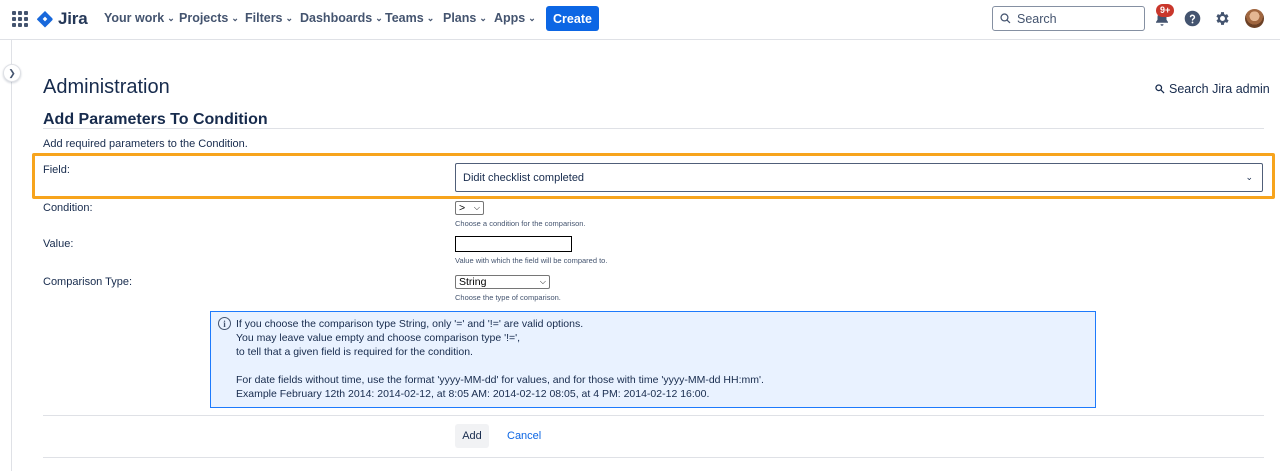 The image size is (1280, 471). I want to click on jira-logo: Jira, so click(62, 19).